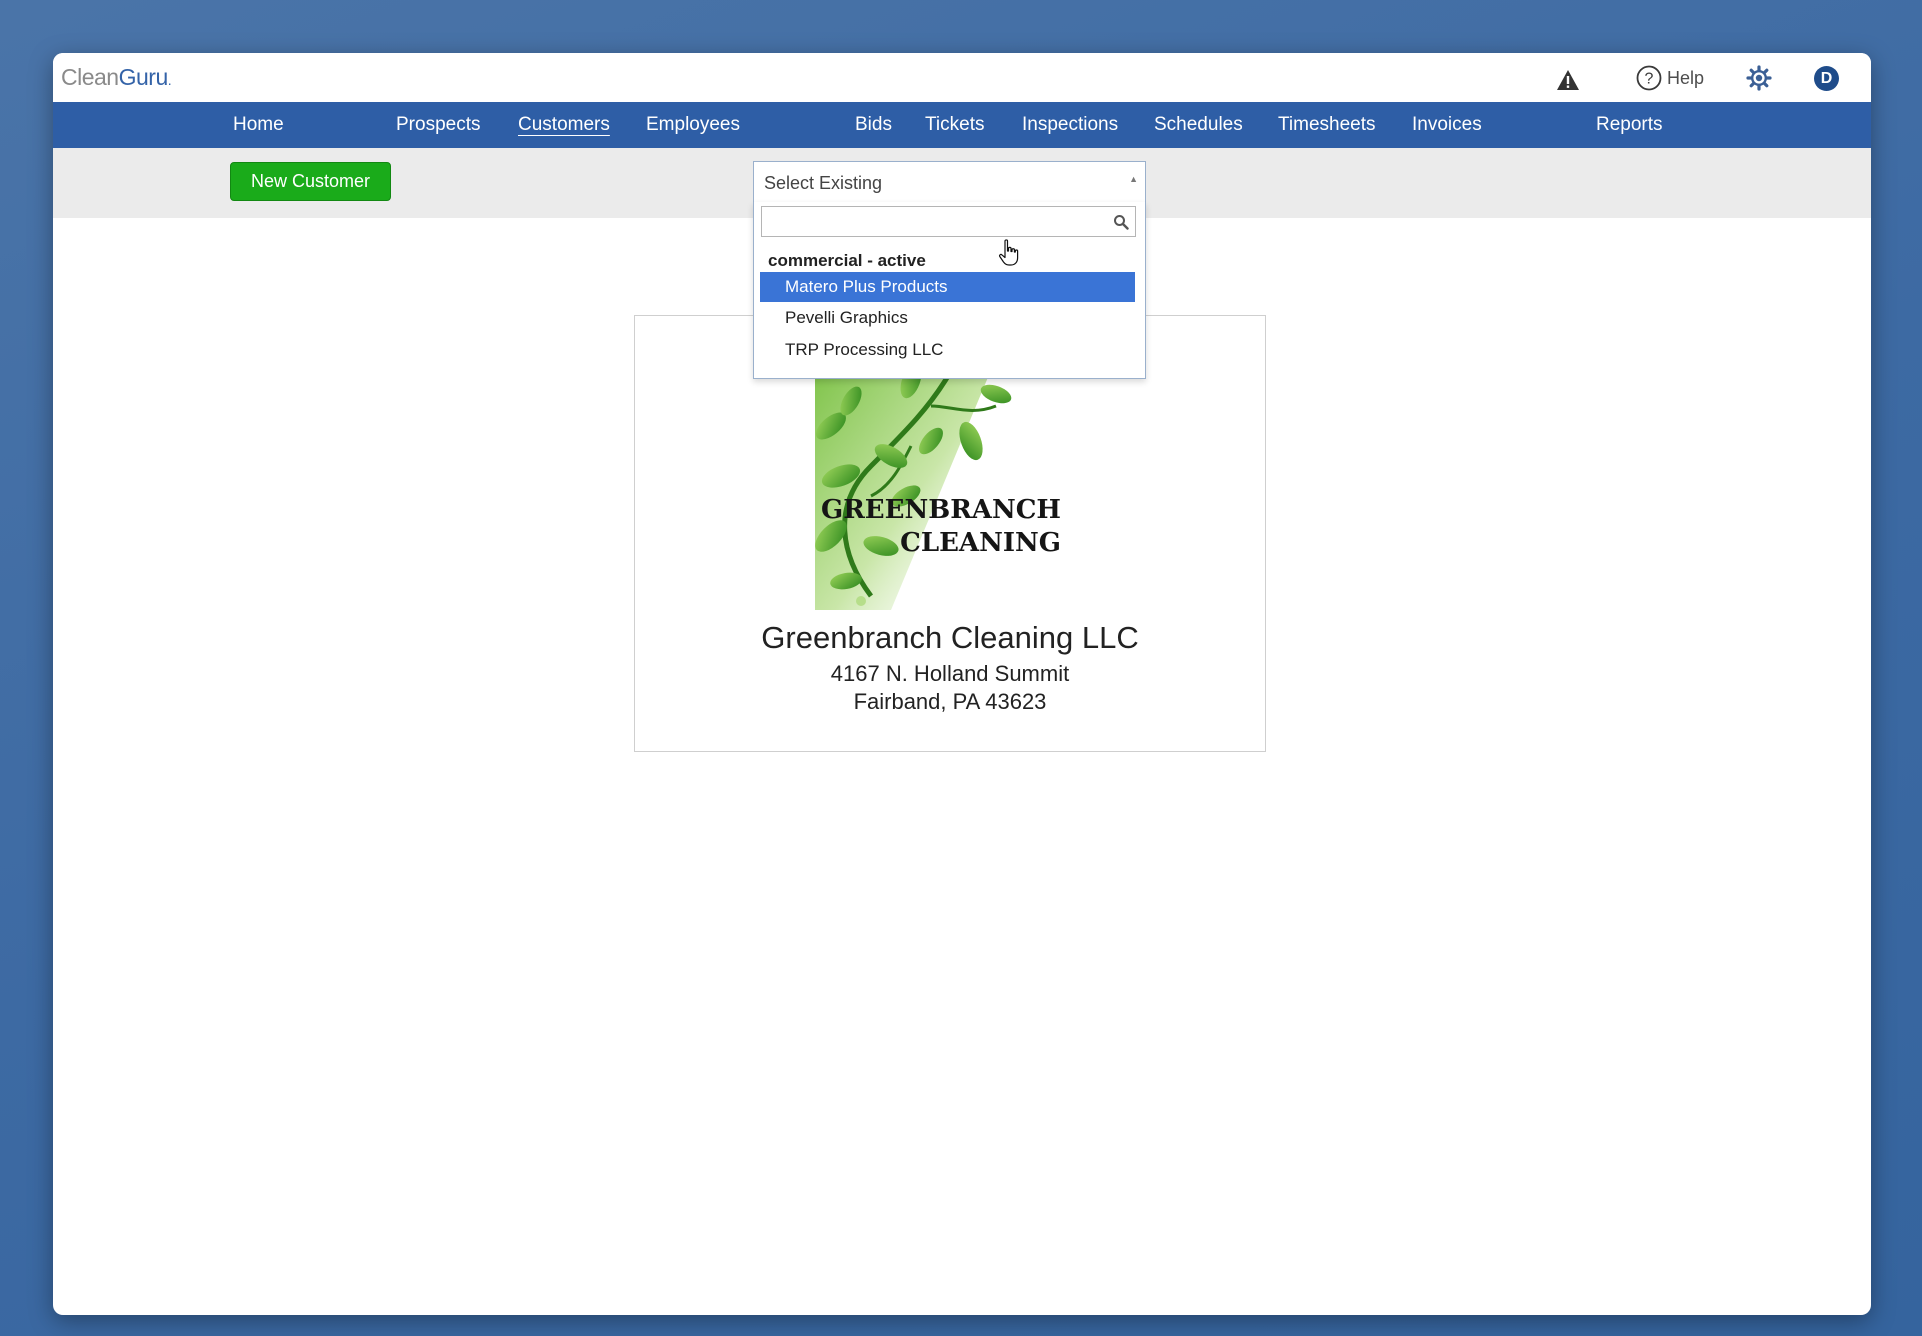 Image resolution: width=1922 pixels, height=1336 pixels. I want to click on nav-reports: Reports, so click(1629, 125).